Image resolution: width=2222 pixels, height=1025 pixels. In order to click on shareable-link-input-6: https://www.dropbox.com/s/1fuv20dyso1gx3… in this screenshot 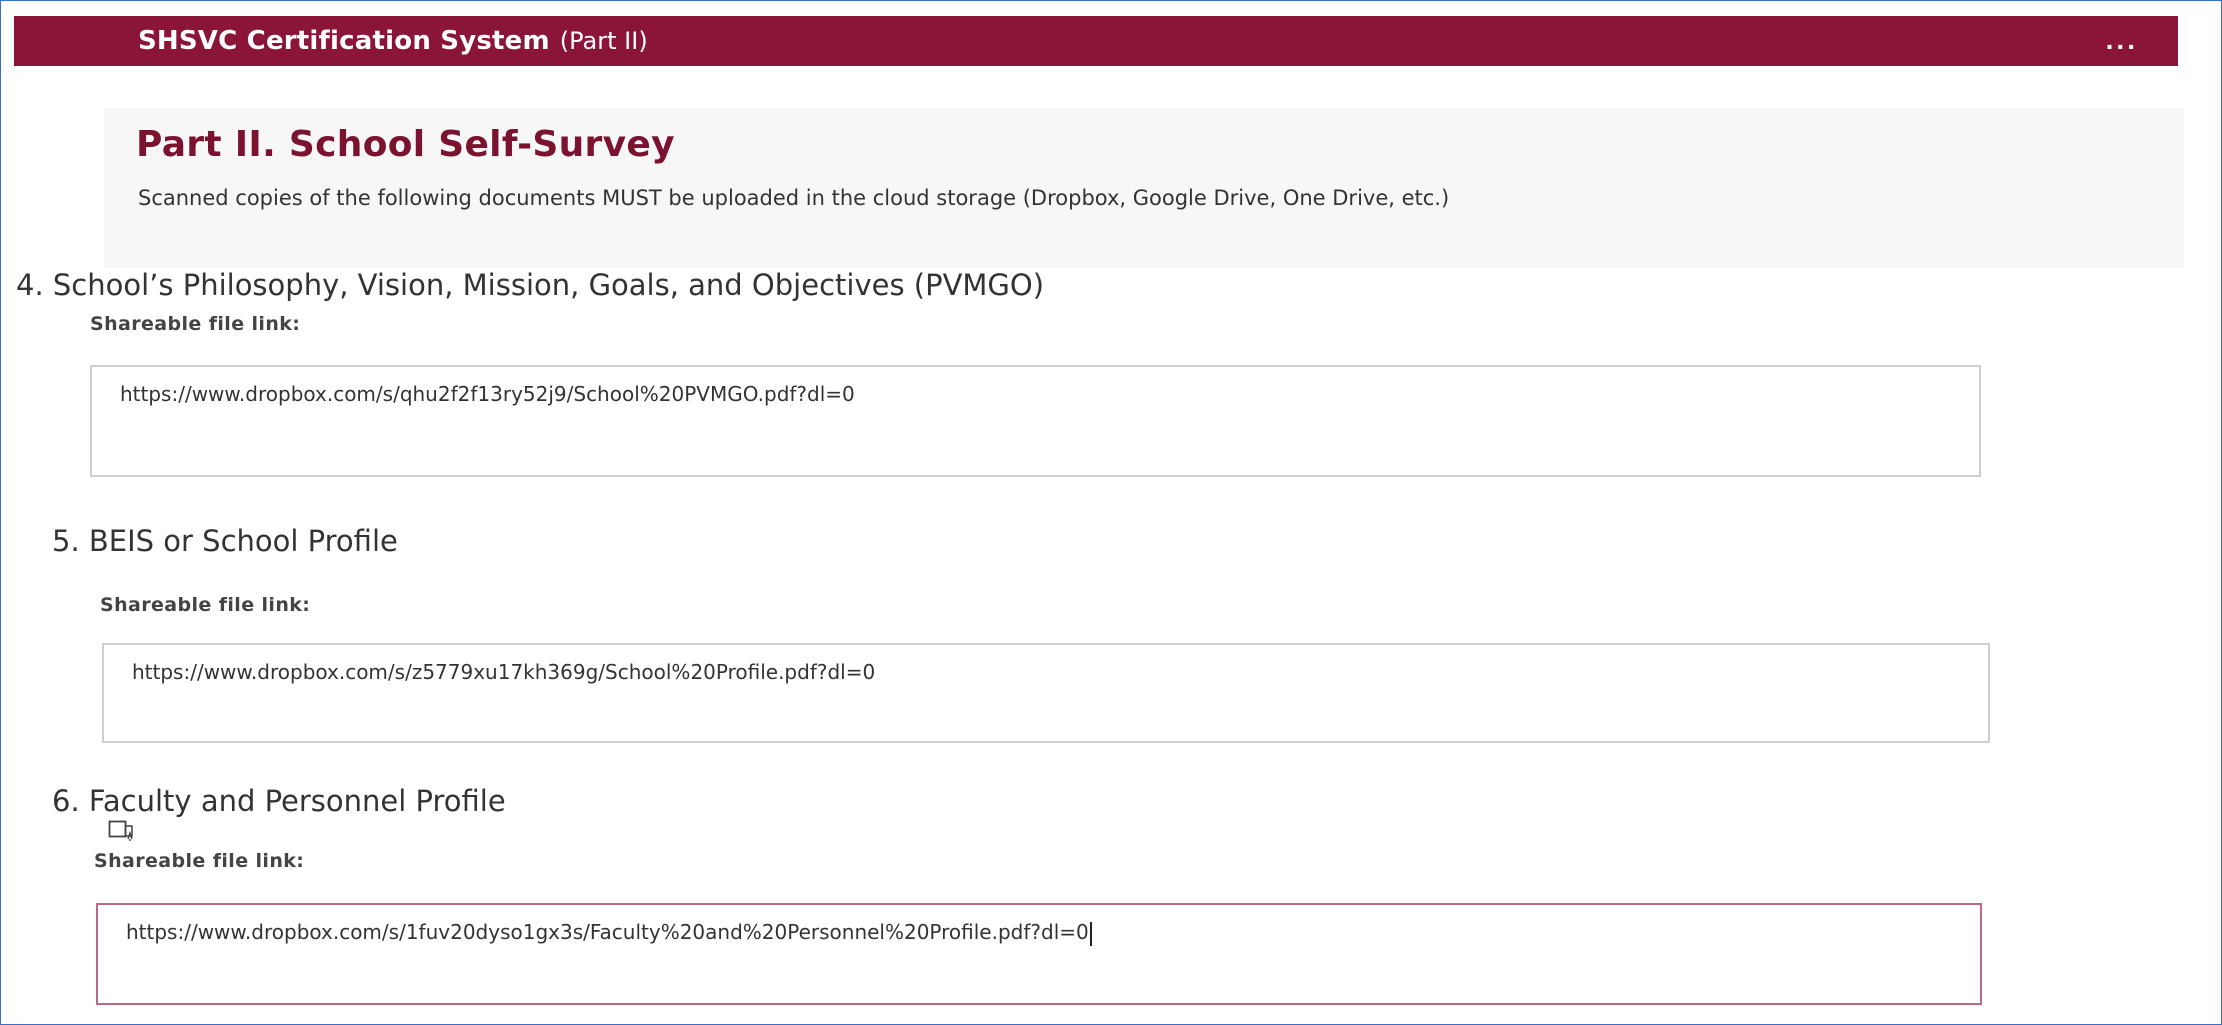, I will do `click(1039, 954)`.